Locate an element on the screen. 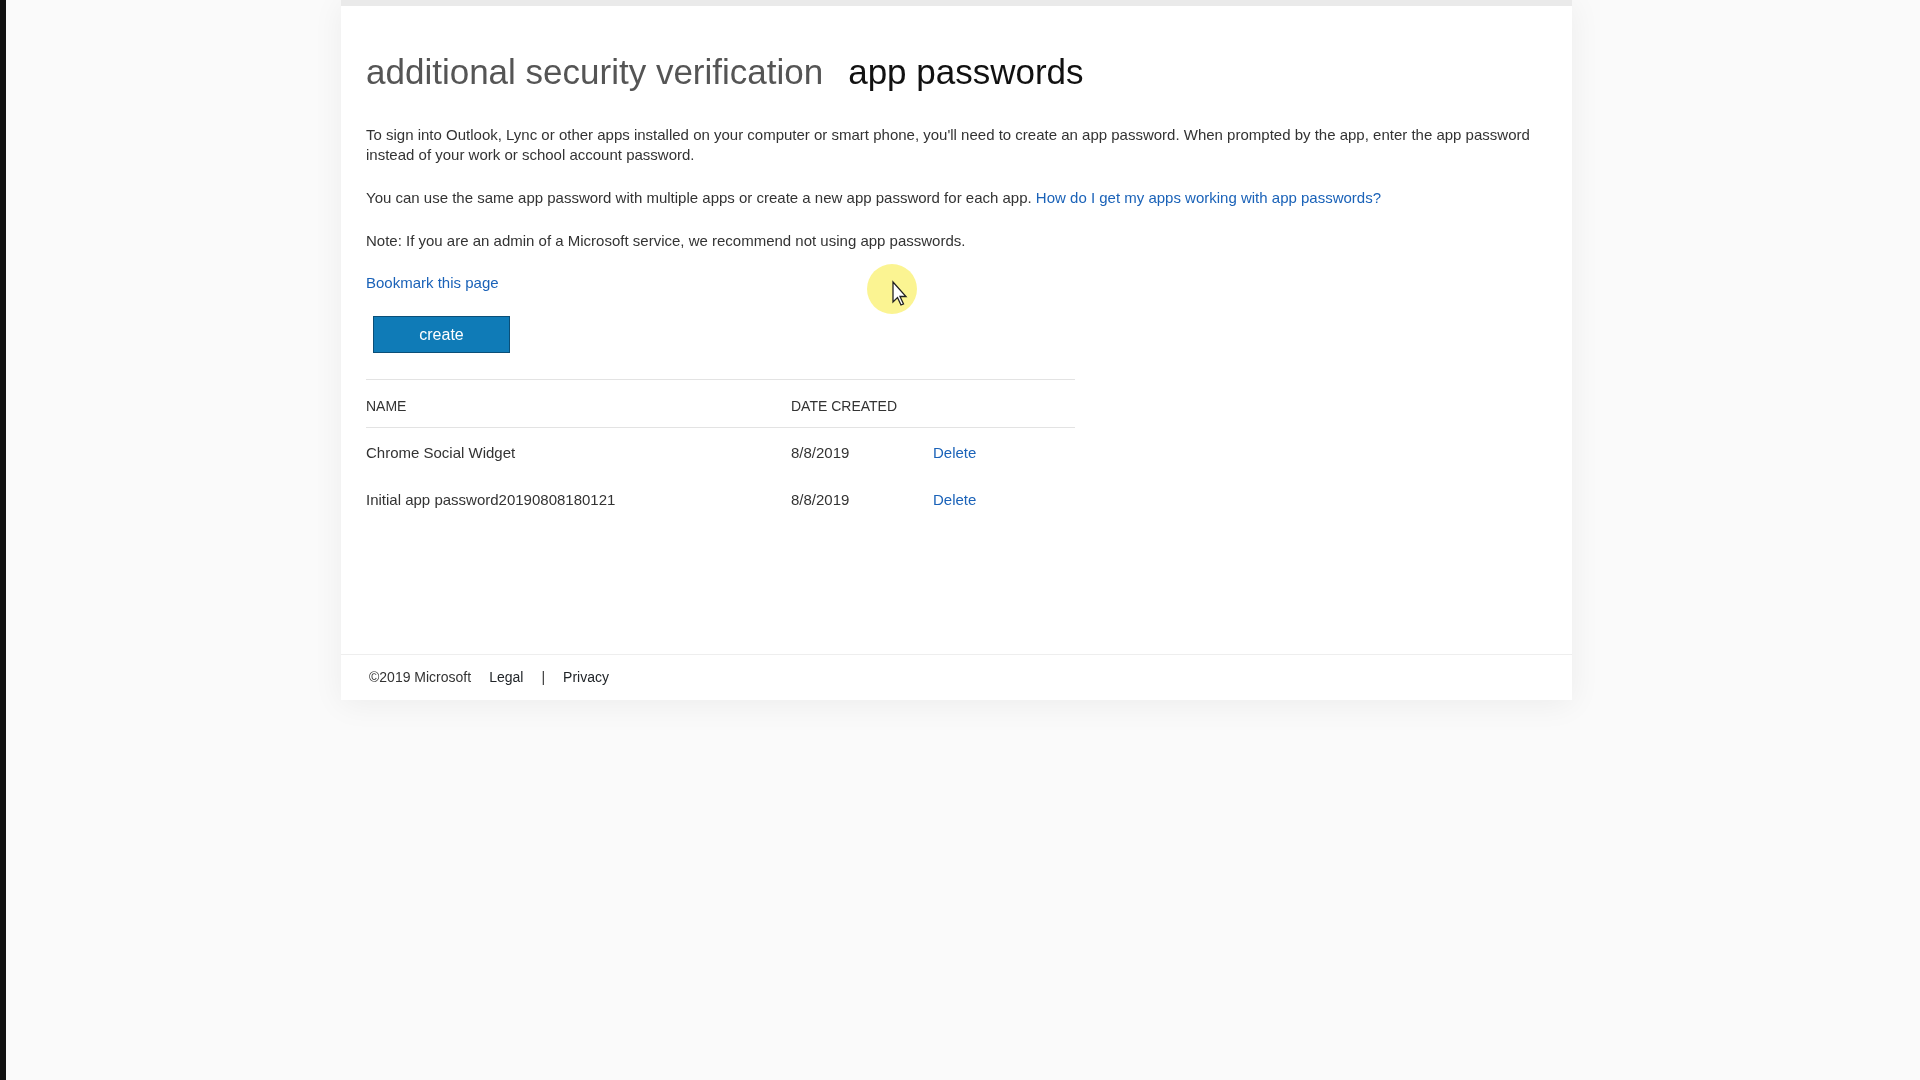 This screenshot has height=1080, width=1920. footer-link: Legal is located at coordinates (506, 677).